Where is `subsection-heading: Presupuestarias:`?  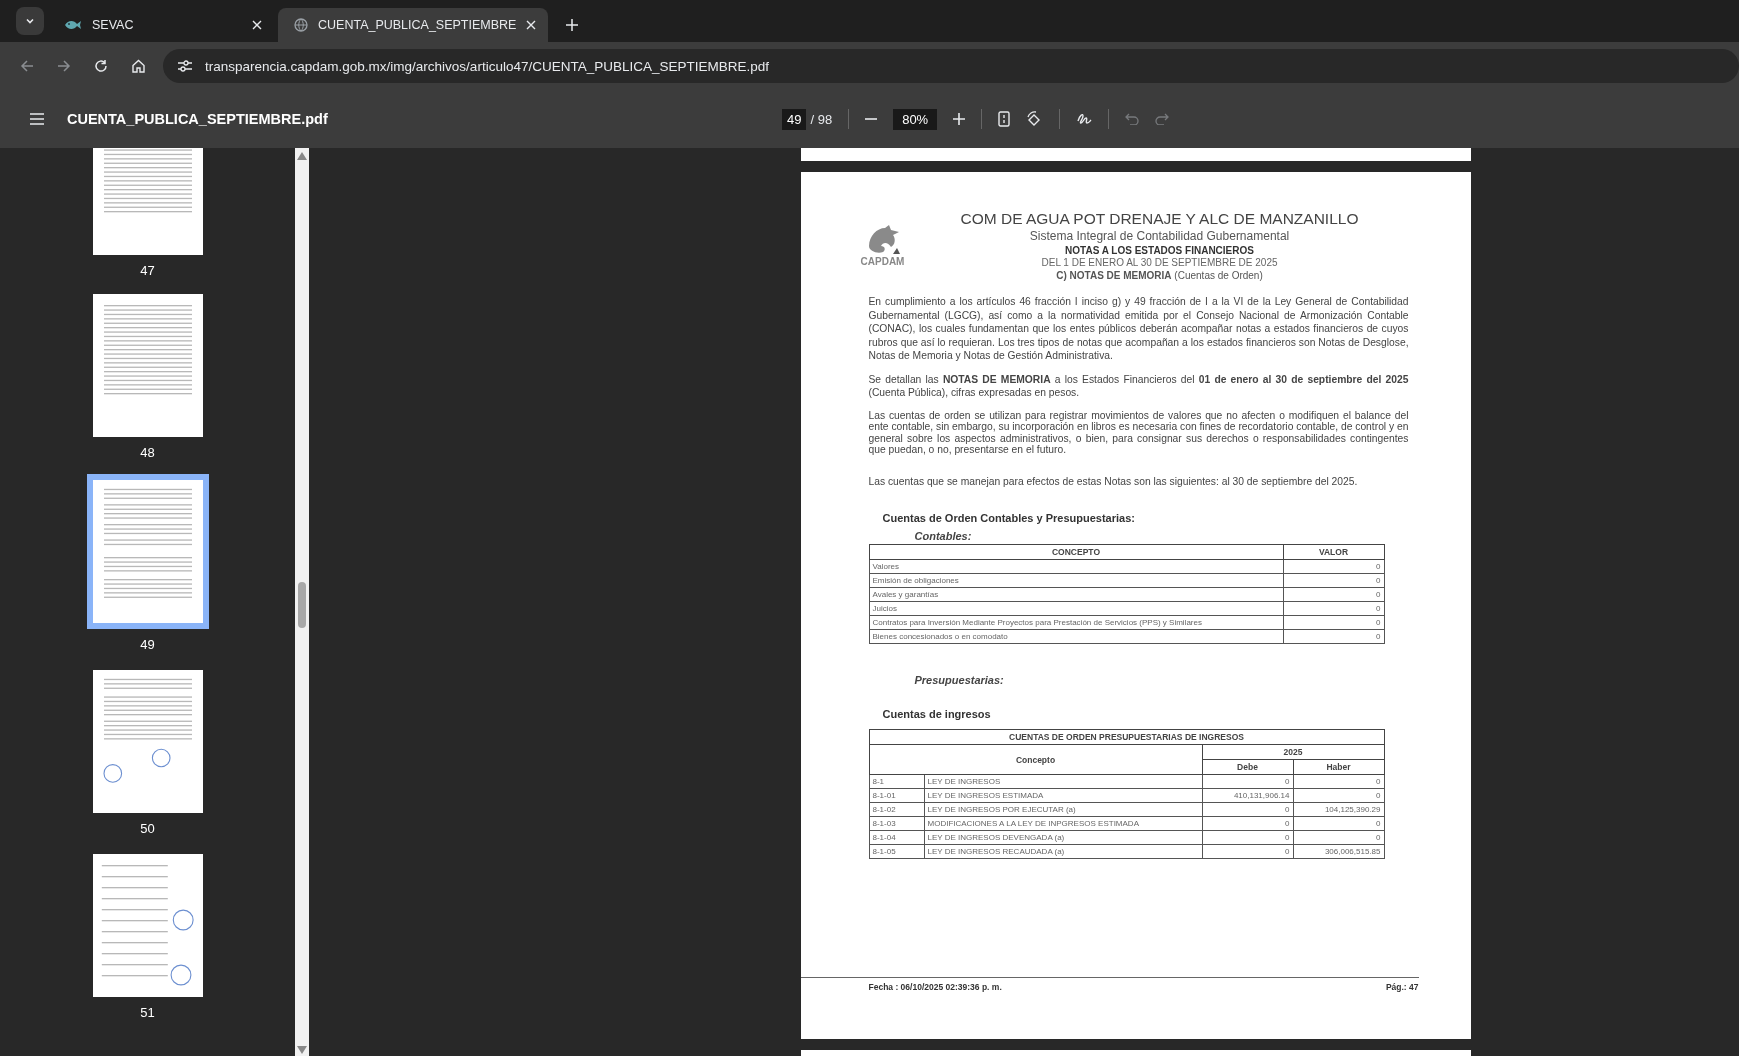
subsection-heading: Presupuestarias: is located at coordinates (959, 680).